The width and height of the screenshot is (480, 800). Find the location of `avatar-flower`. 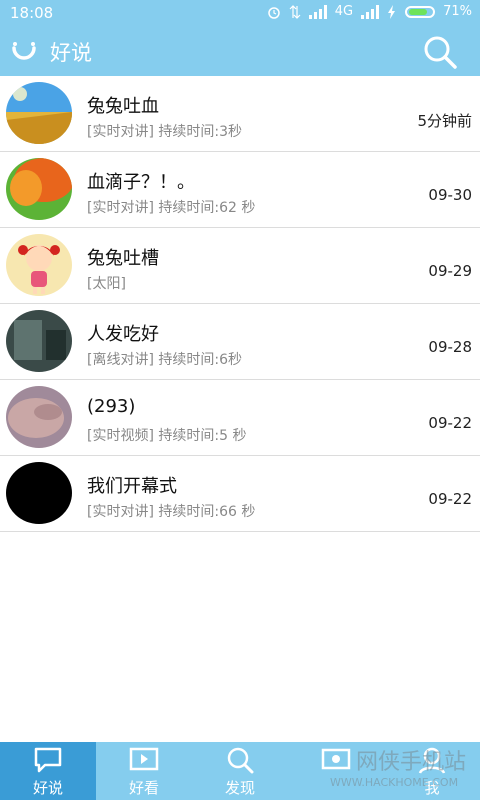

avatar-flower is located at coordinates (39, 189).